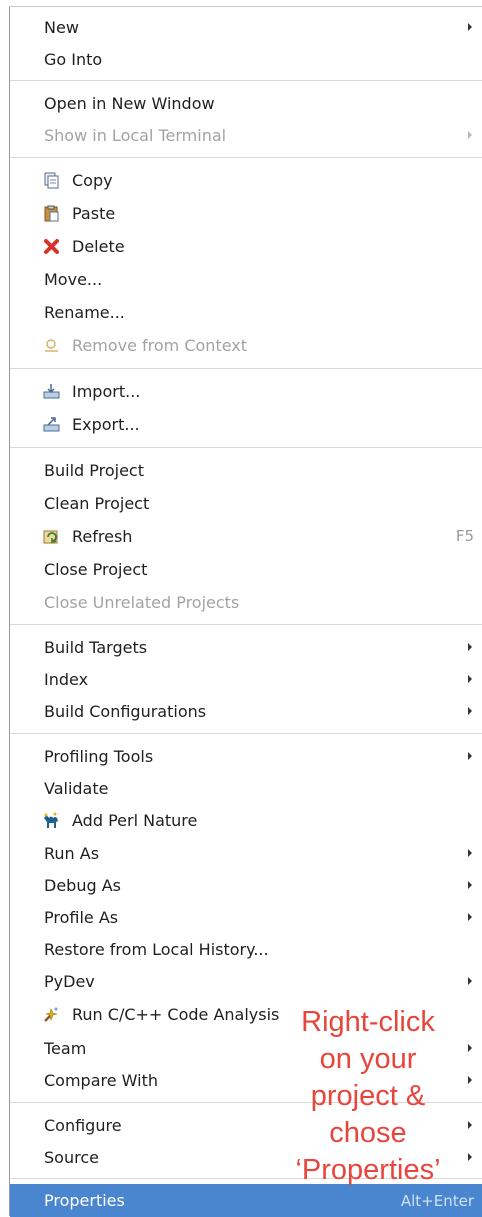  I want to click on menu-item-debug-as: Debug As, so click(246, 885).